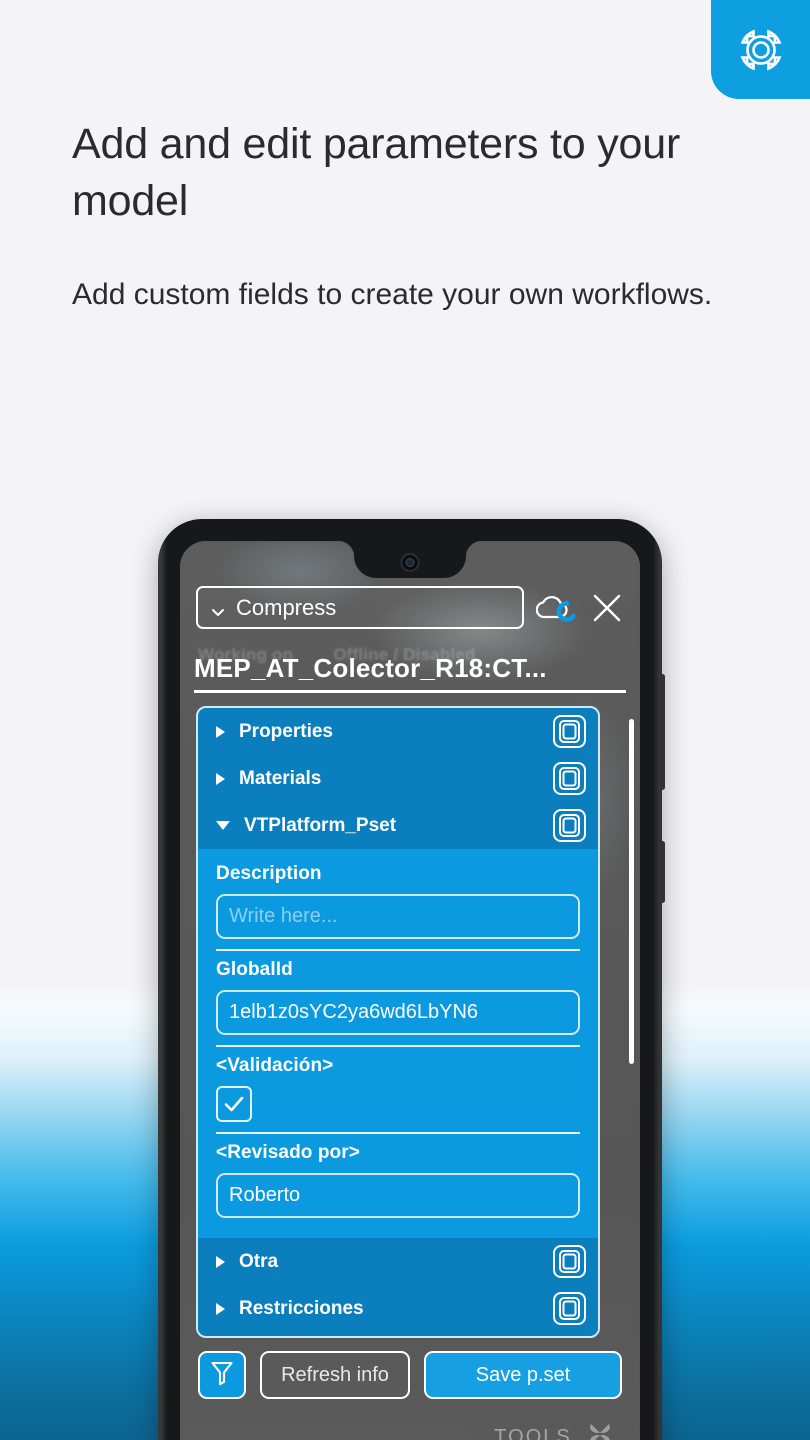 This screenshot has width=810, height=1440. Describe the element at coordinates (556, 608) in the screenshot. I see `cloud-sync-icon` at that location.